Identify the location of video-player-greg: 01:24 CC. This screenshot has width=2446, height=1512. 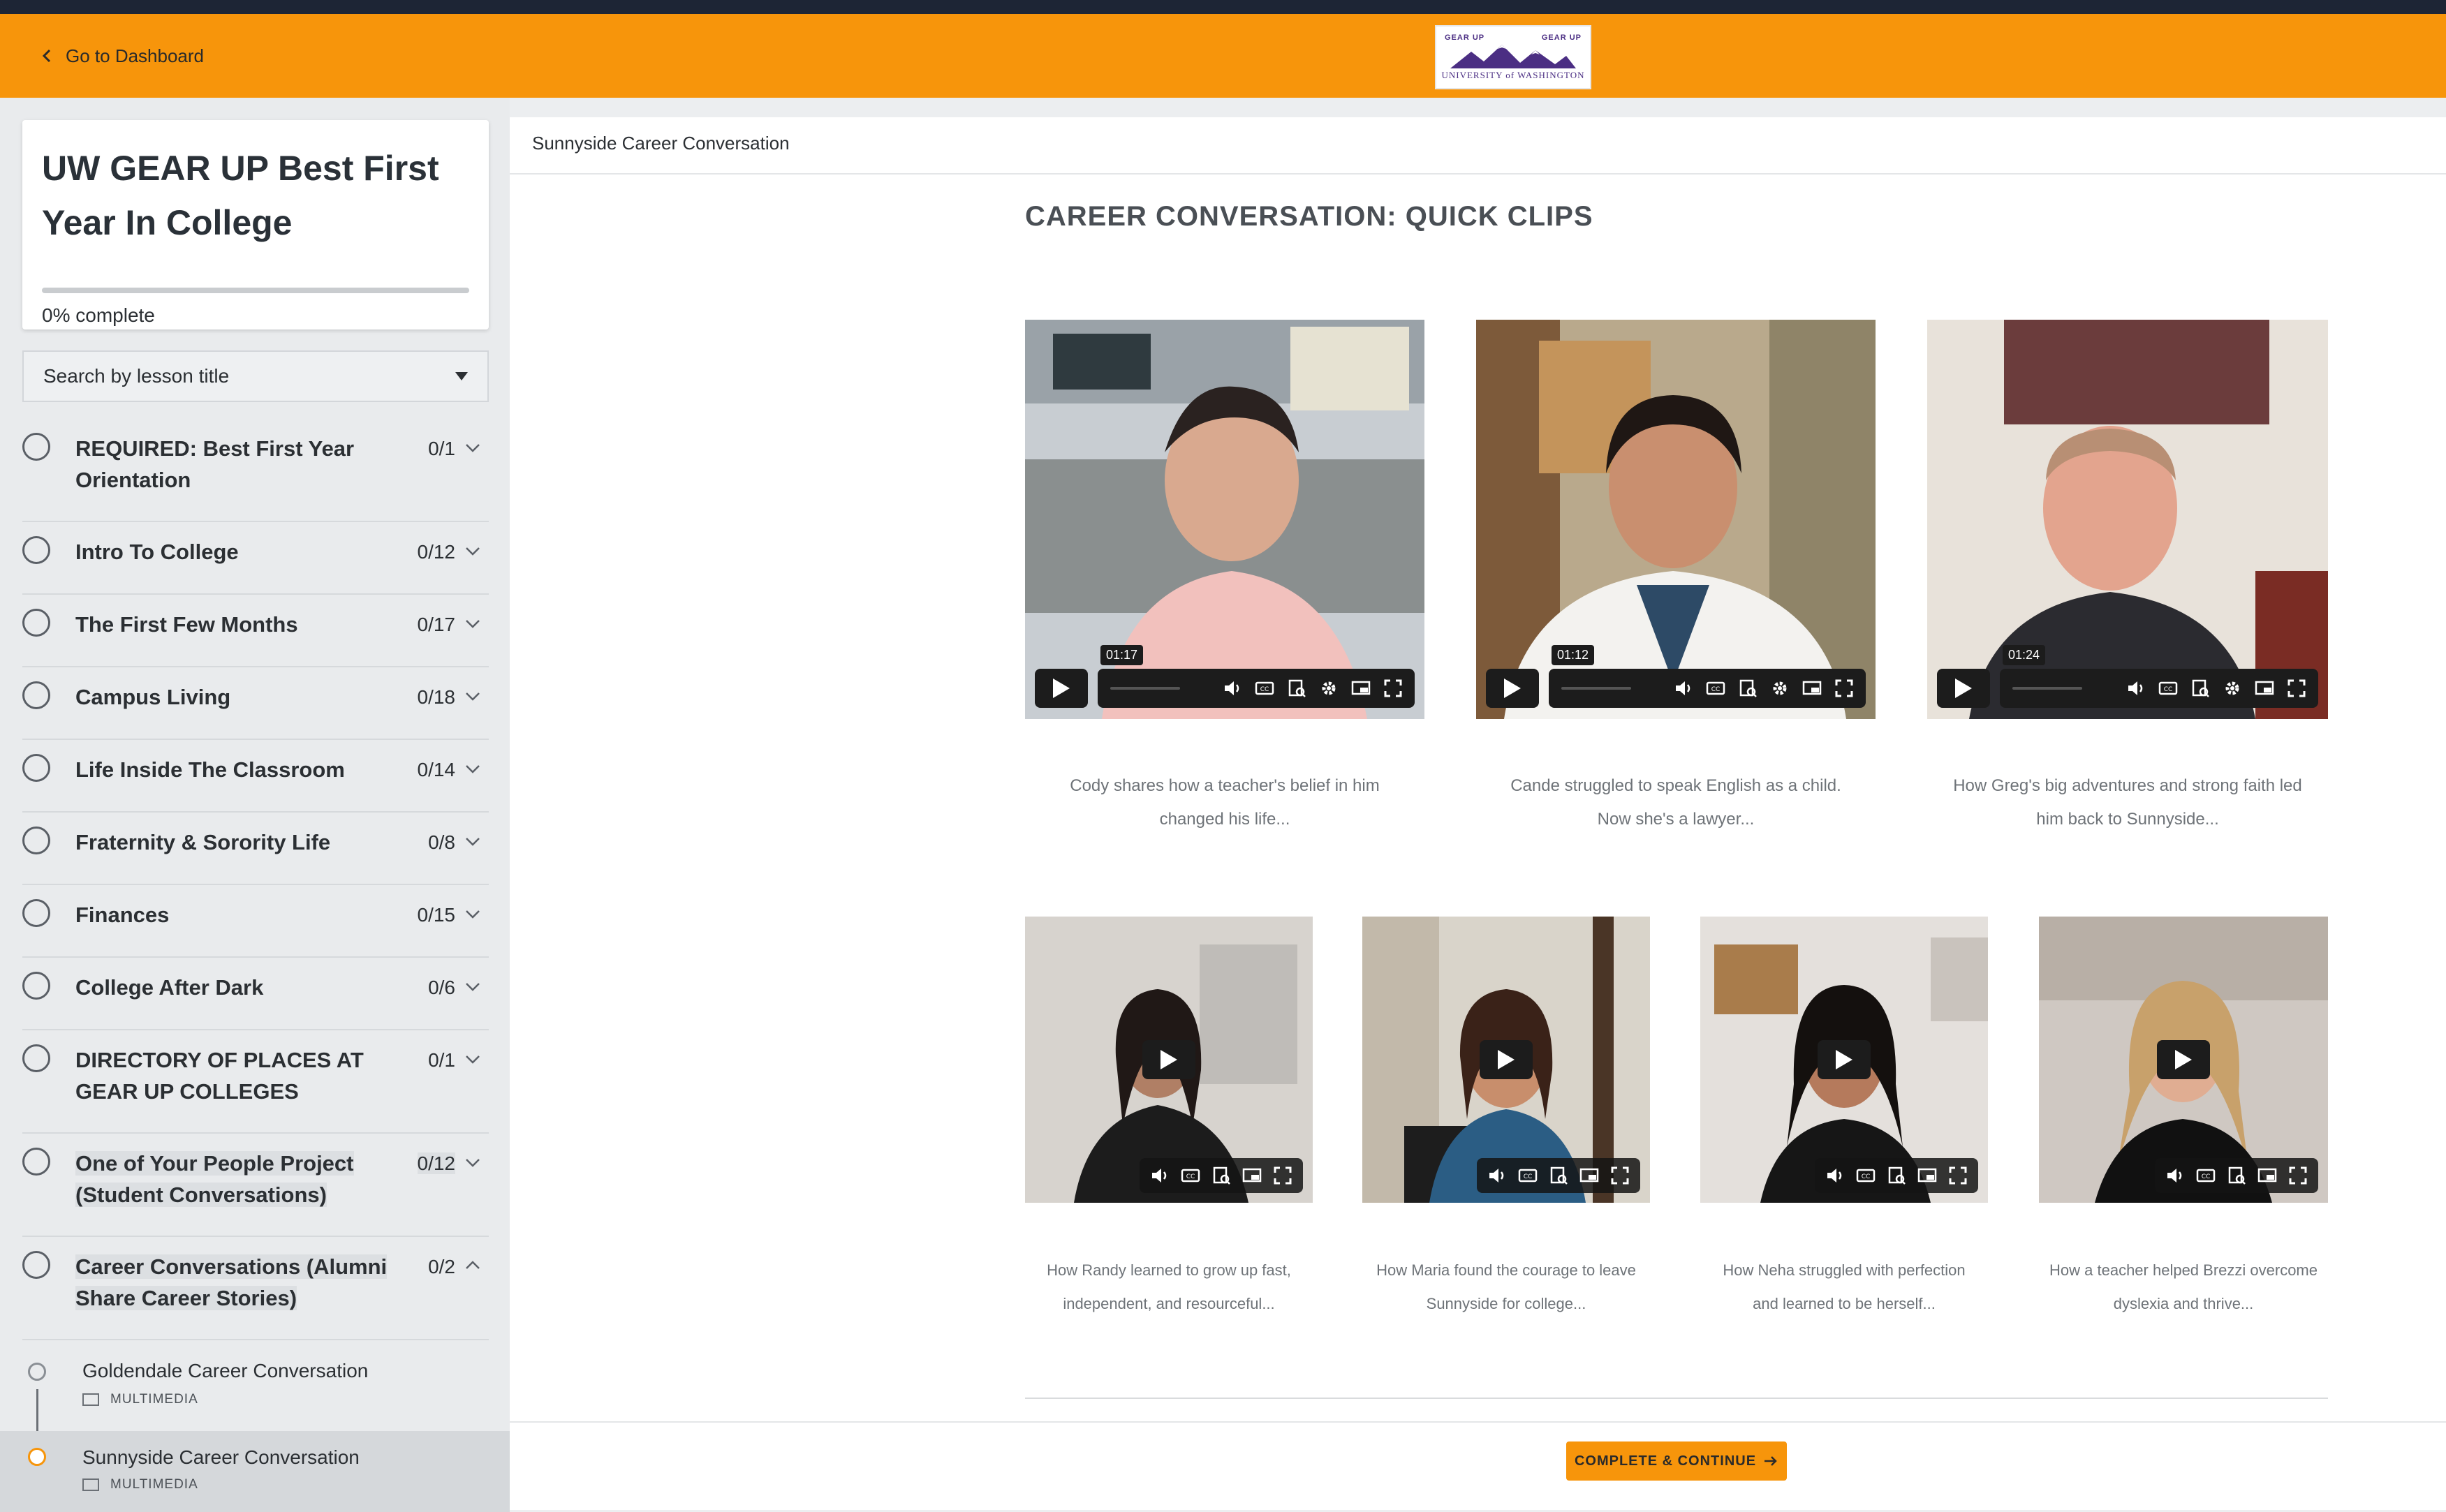
(2127, 519).